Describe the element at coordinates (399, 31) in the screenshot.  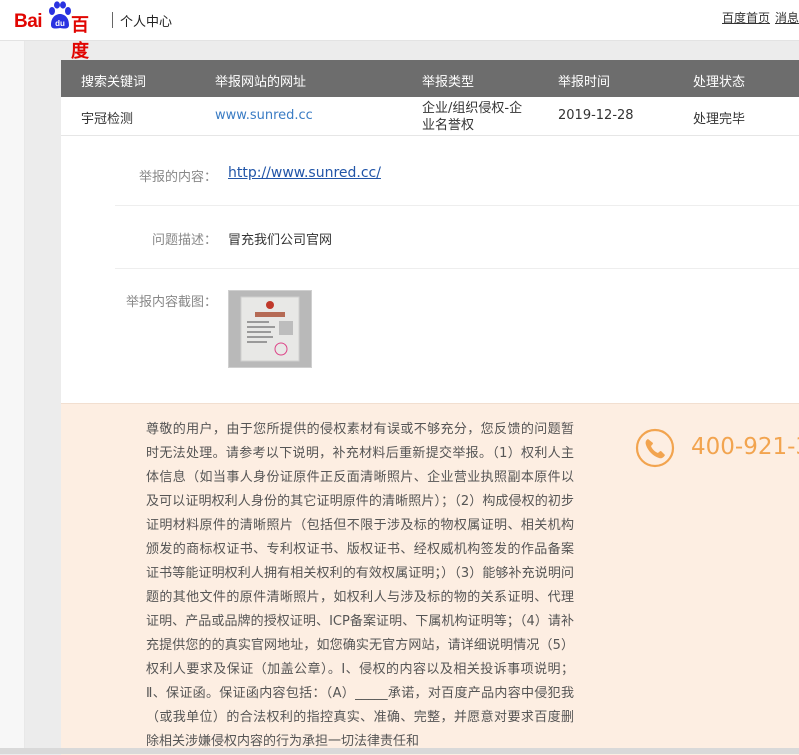
I see `top-header: Bai du 百度 个人中心 百度首页 消息` at that location.